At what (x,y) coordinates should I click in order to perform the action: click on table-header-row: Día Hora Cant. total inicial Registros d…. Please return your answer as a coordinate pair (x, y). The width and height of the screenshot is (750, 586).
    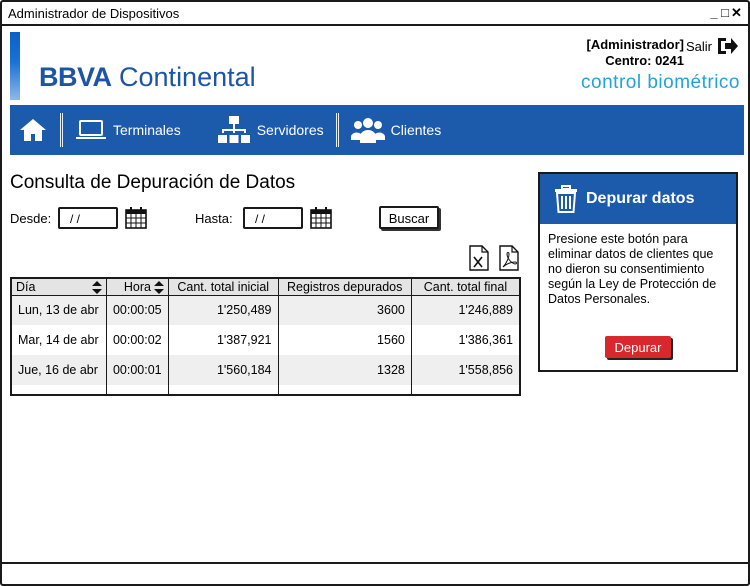
    Looking at the image, I should click on (265, 286).